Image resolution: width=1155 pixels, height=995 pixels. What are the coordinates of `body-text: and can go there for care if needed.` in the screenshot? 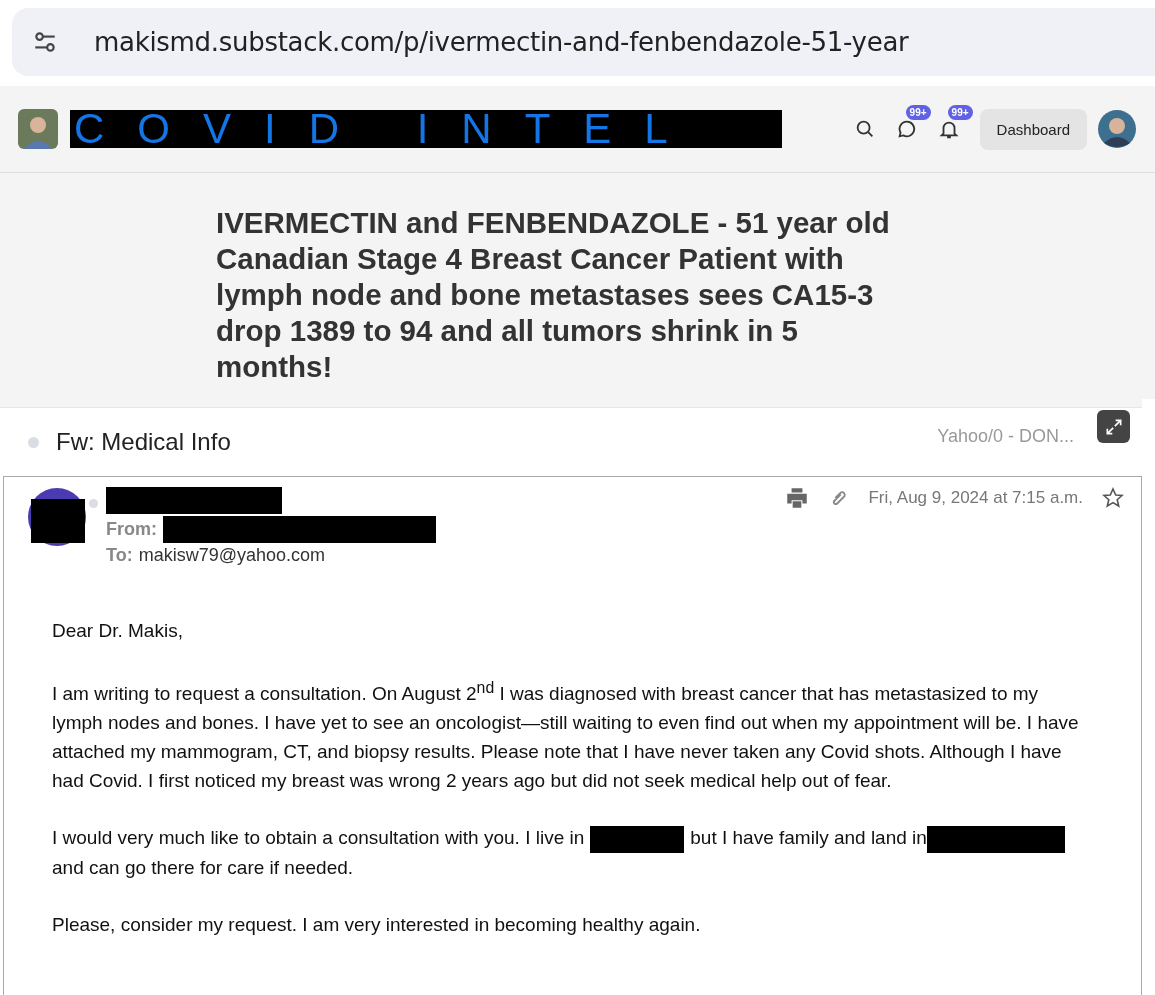 It's located at (203, 867).